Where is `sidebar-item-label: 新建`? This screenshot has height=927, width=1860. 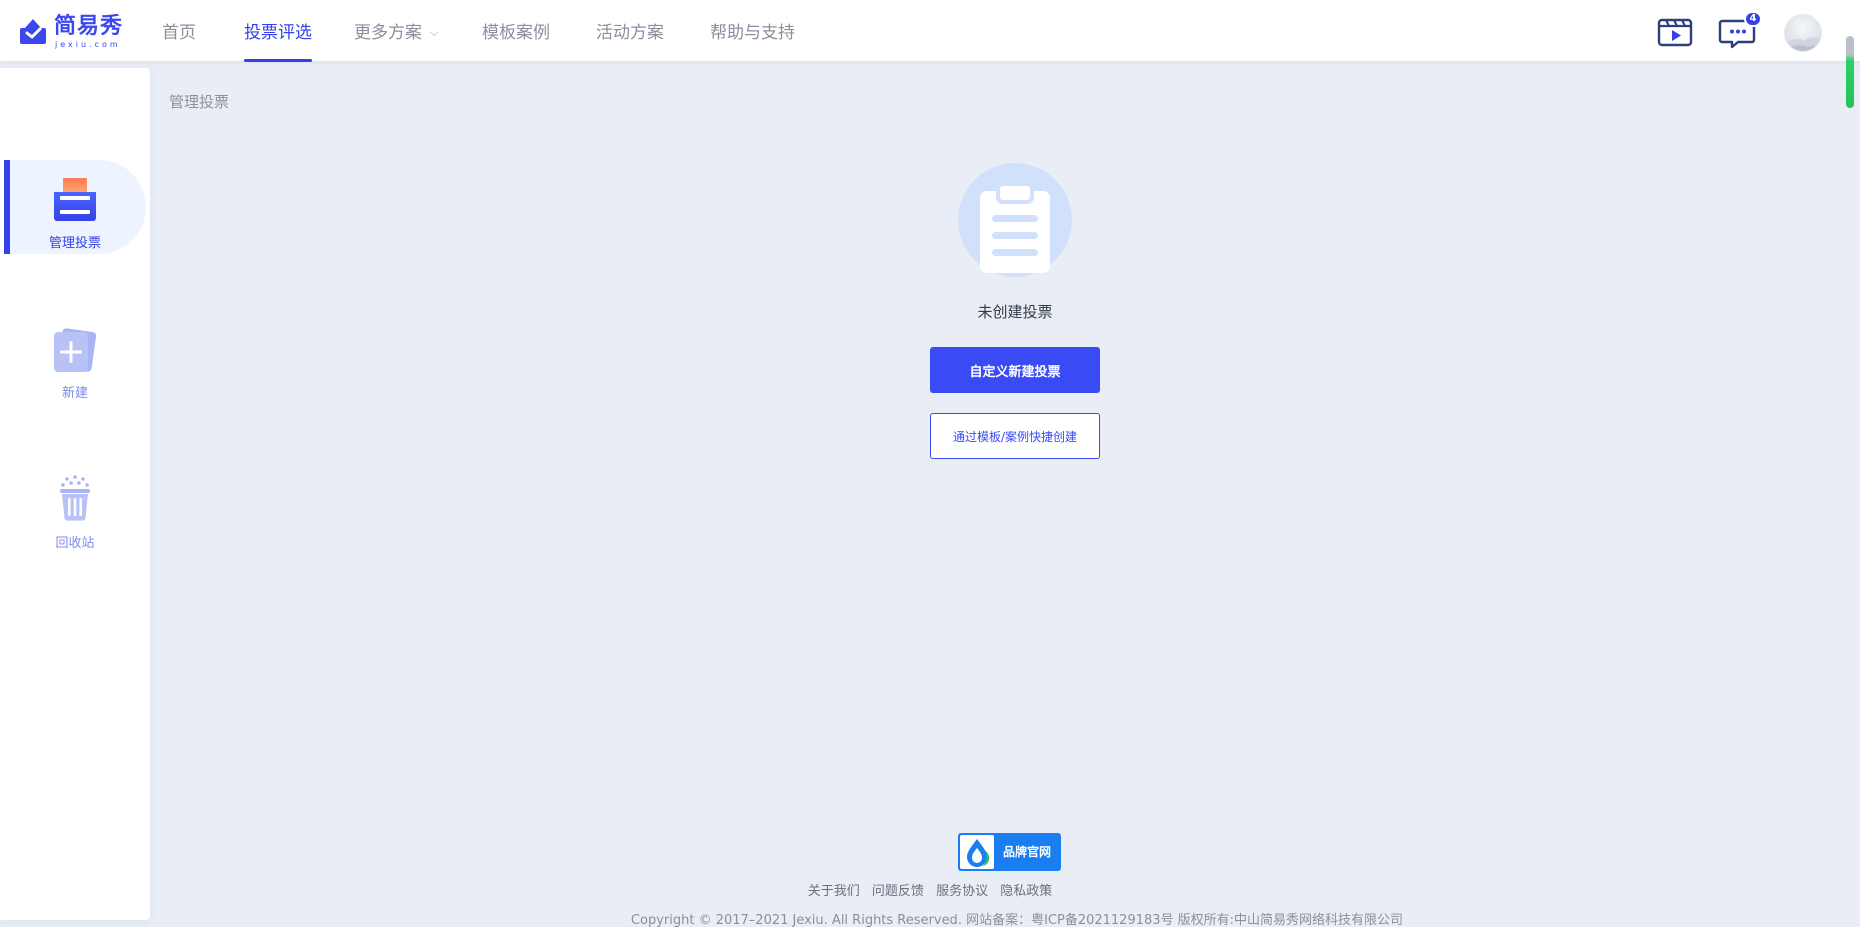 sidebar-item-label: 新建 is located at coordinates (74, 393).